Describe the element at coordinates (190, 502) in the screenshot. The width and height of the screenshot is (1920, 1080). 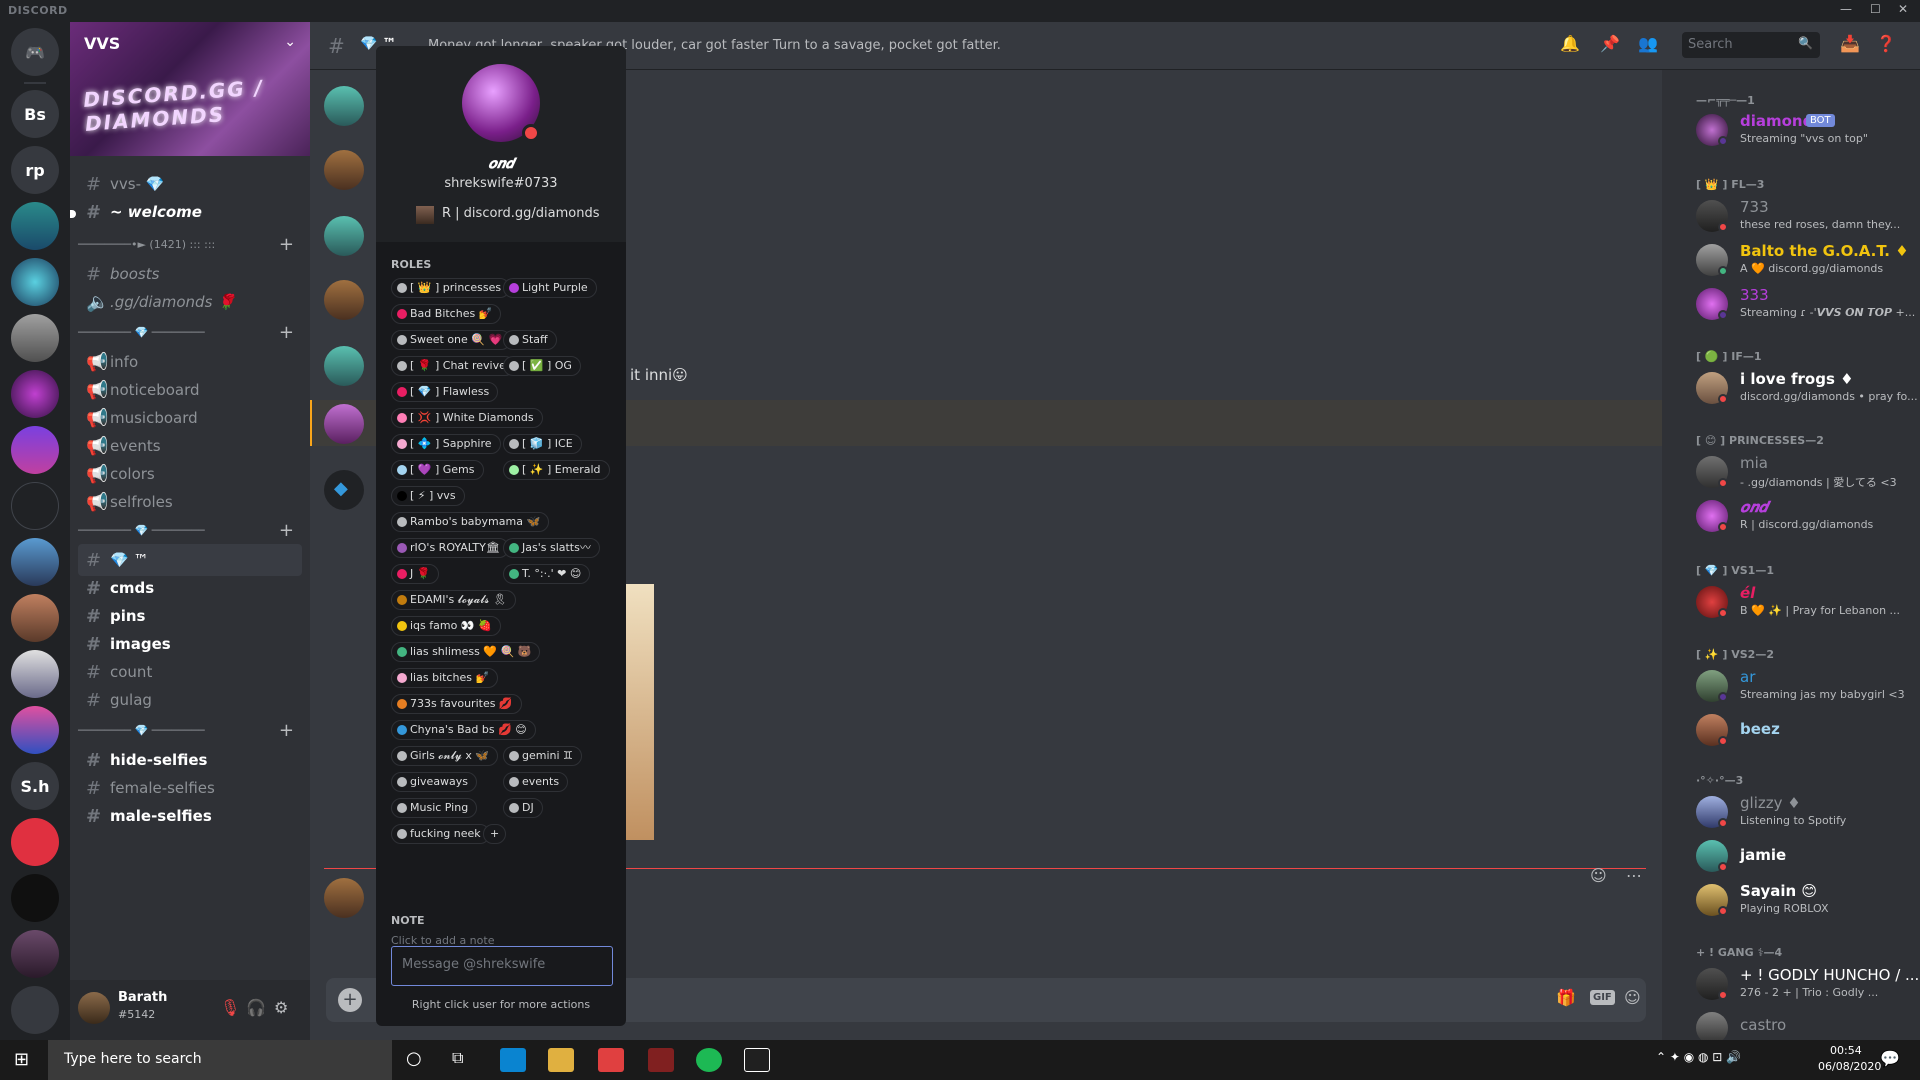
I see `channel-selfroles: 📢 selfroles` at that location.